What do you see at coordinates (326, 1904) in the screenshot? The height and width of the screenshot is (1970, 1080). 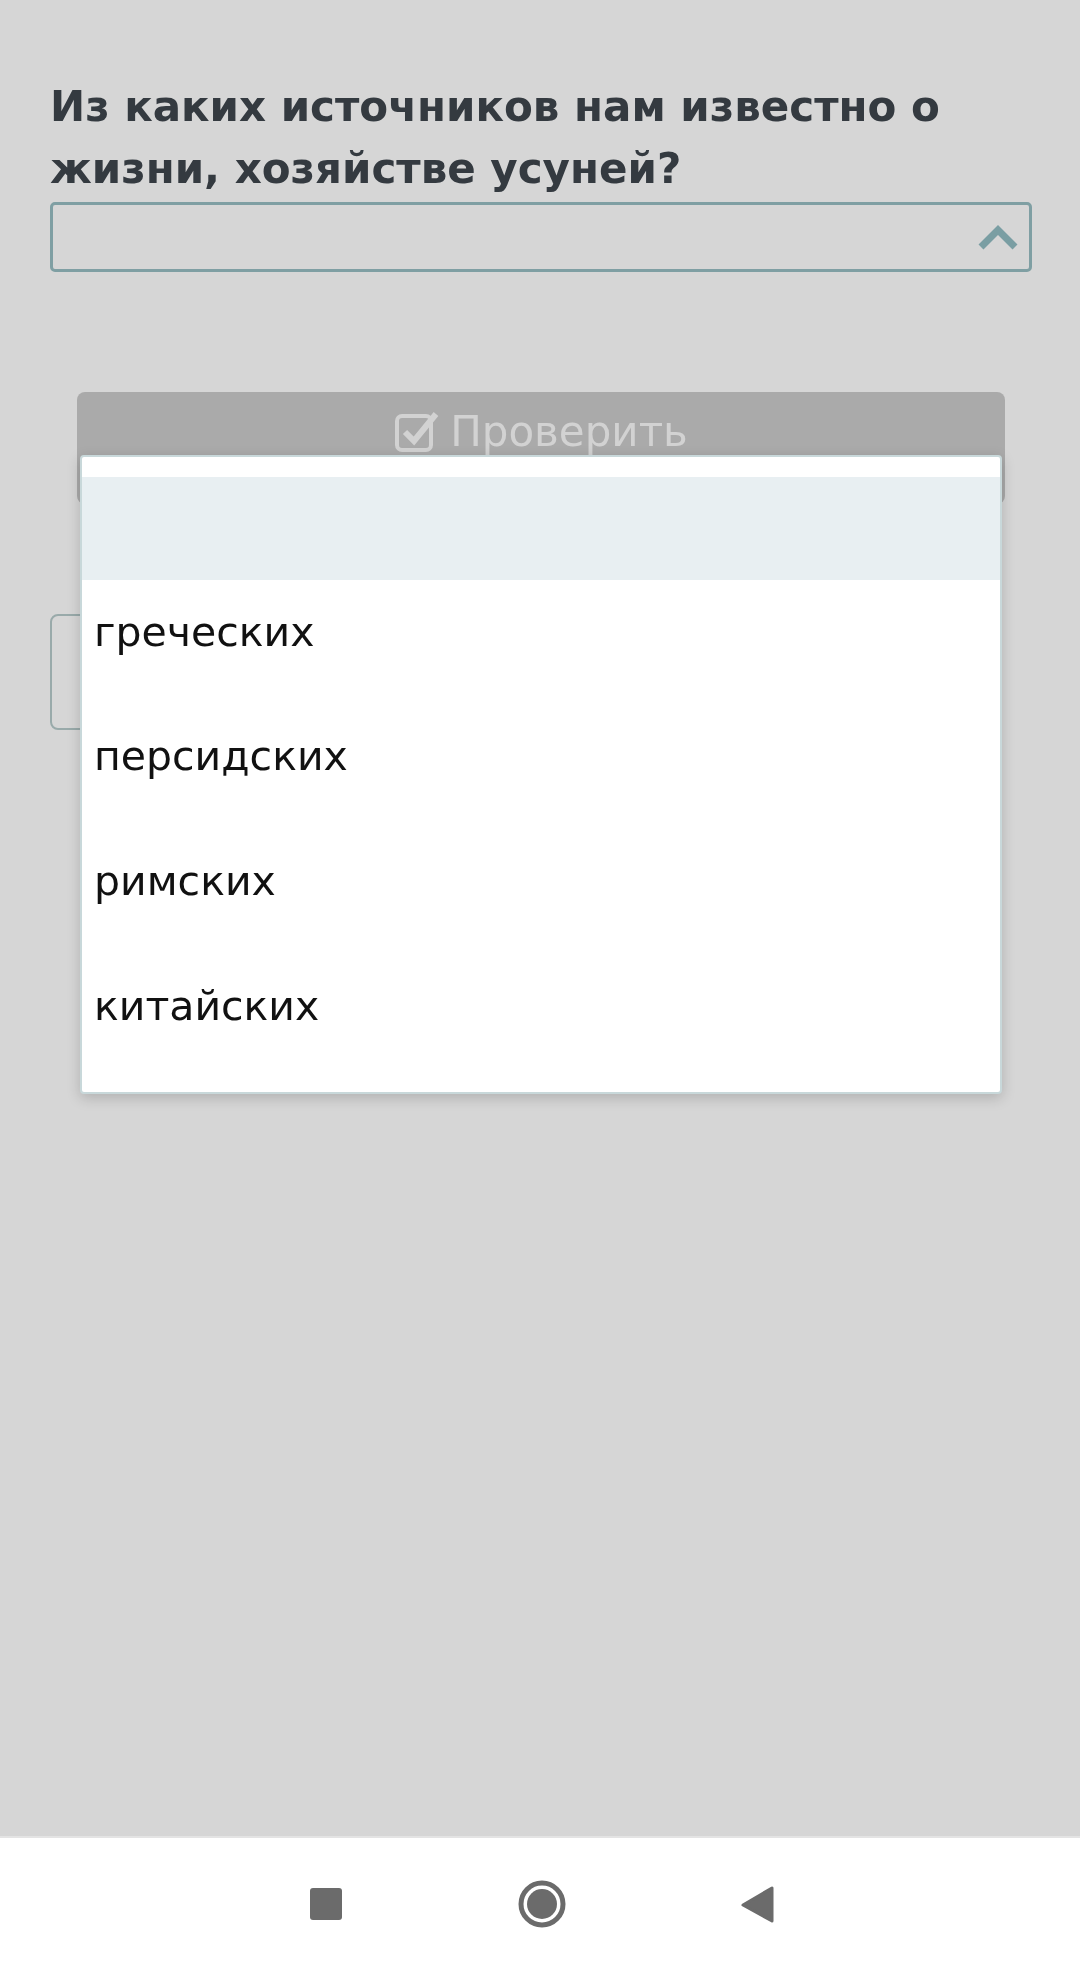 I see `square-icon` at bounding box center [326, 1904].